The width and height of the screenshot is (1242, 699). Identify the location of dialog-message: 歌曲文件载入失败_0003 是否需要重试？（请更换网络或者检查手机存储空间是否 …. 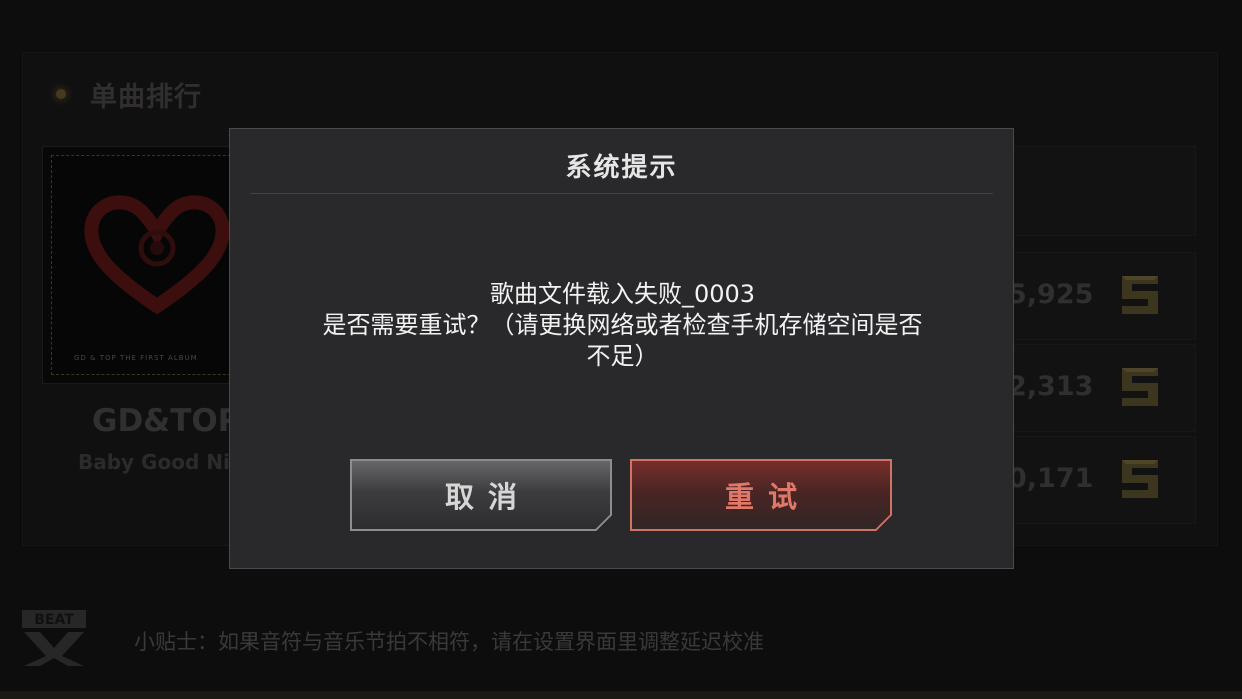
(622, 325).